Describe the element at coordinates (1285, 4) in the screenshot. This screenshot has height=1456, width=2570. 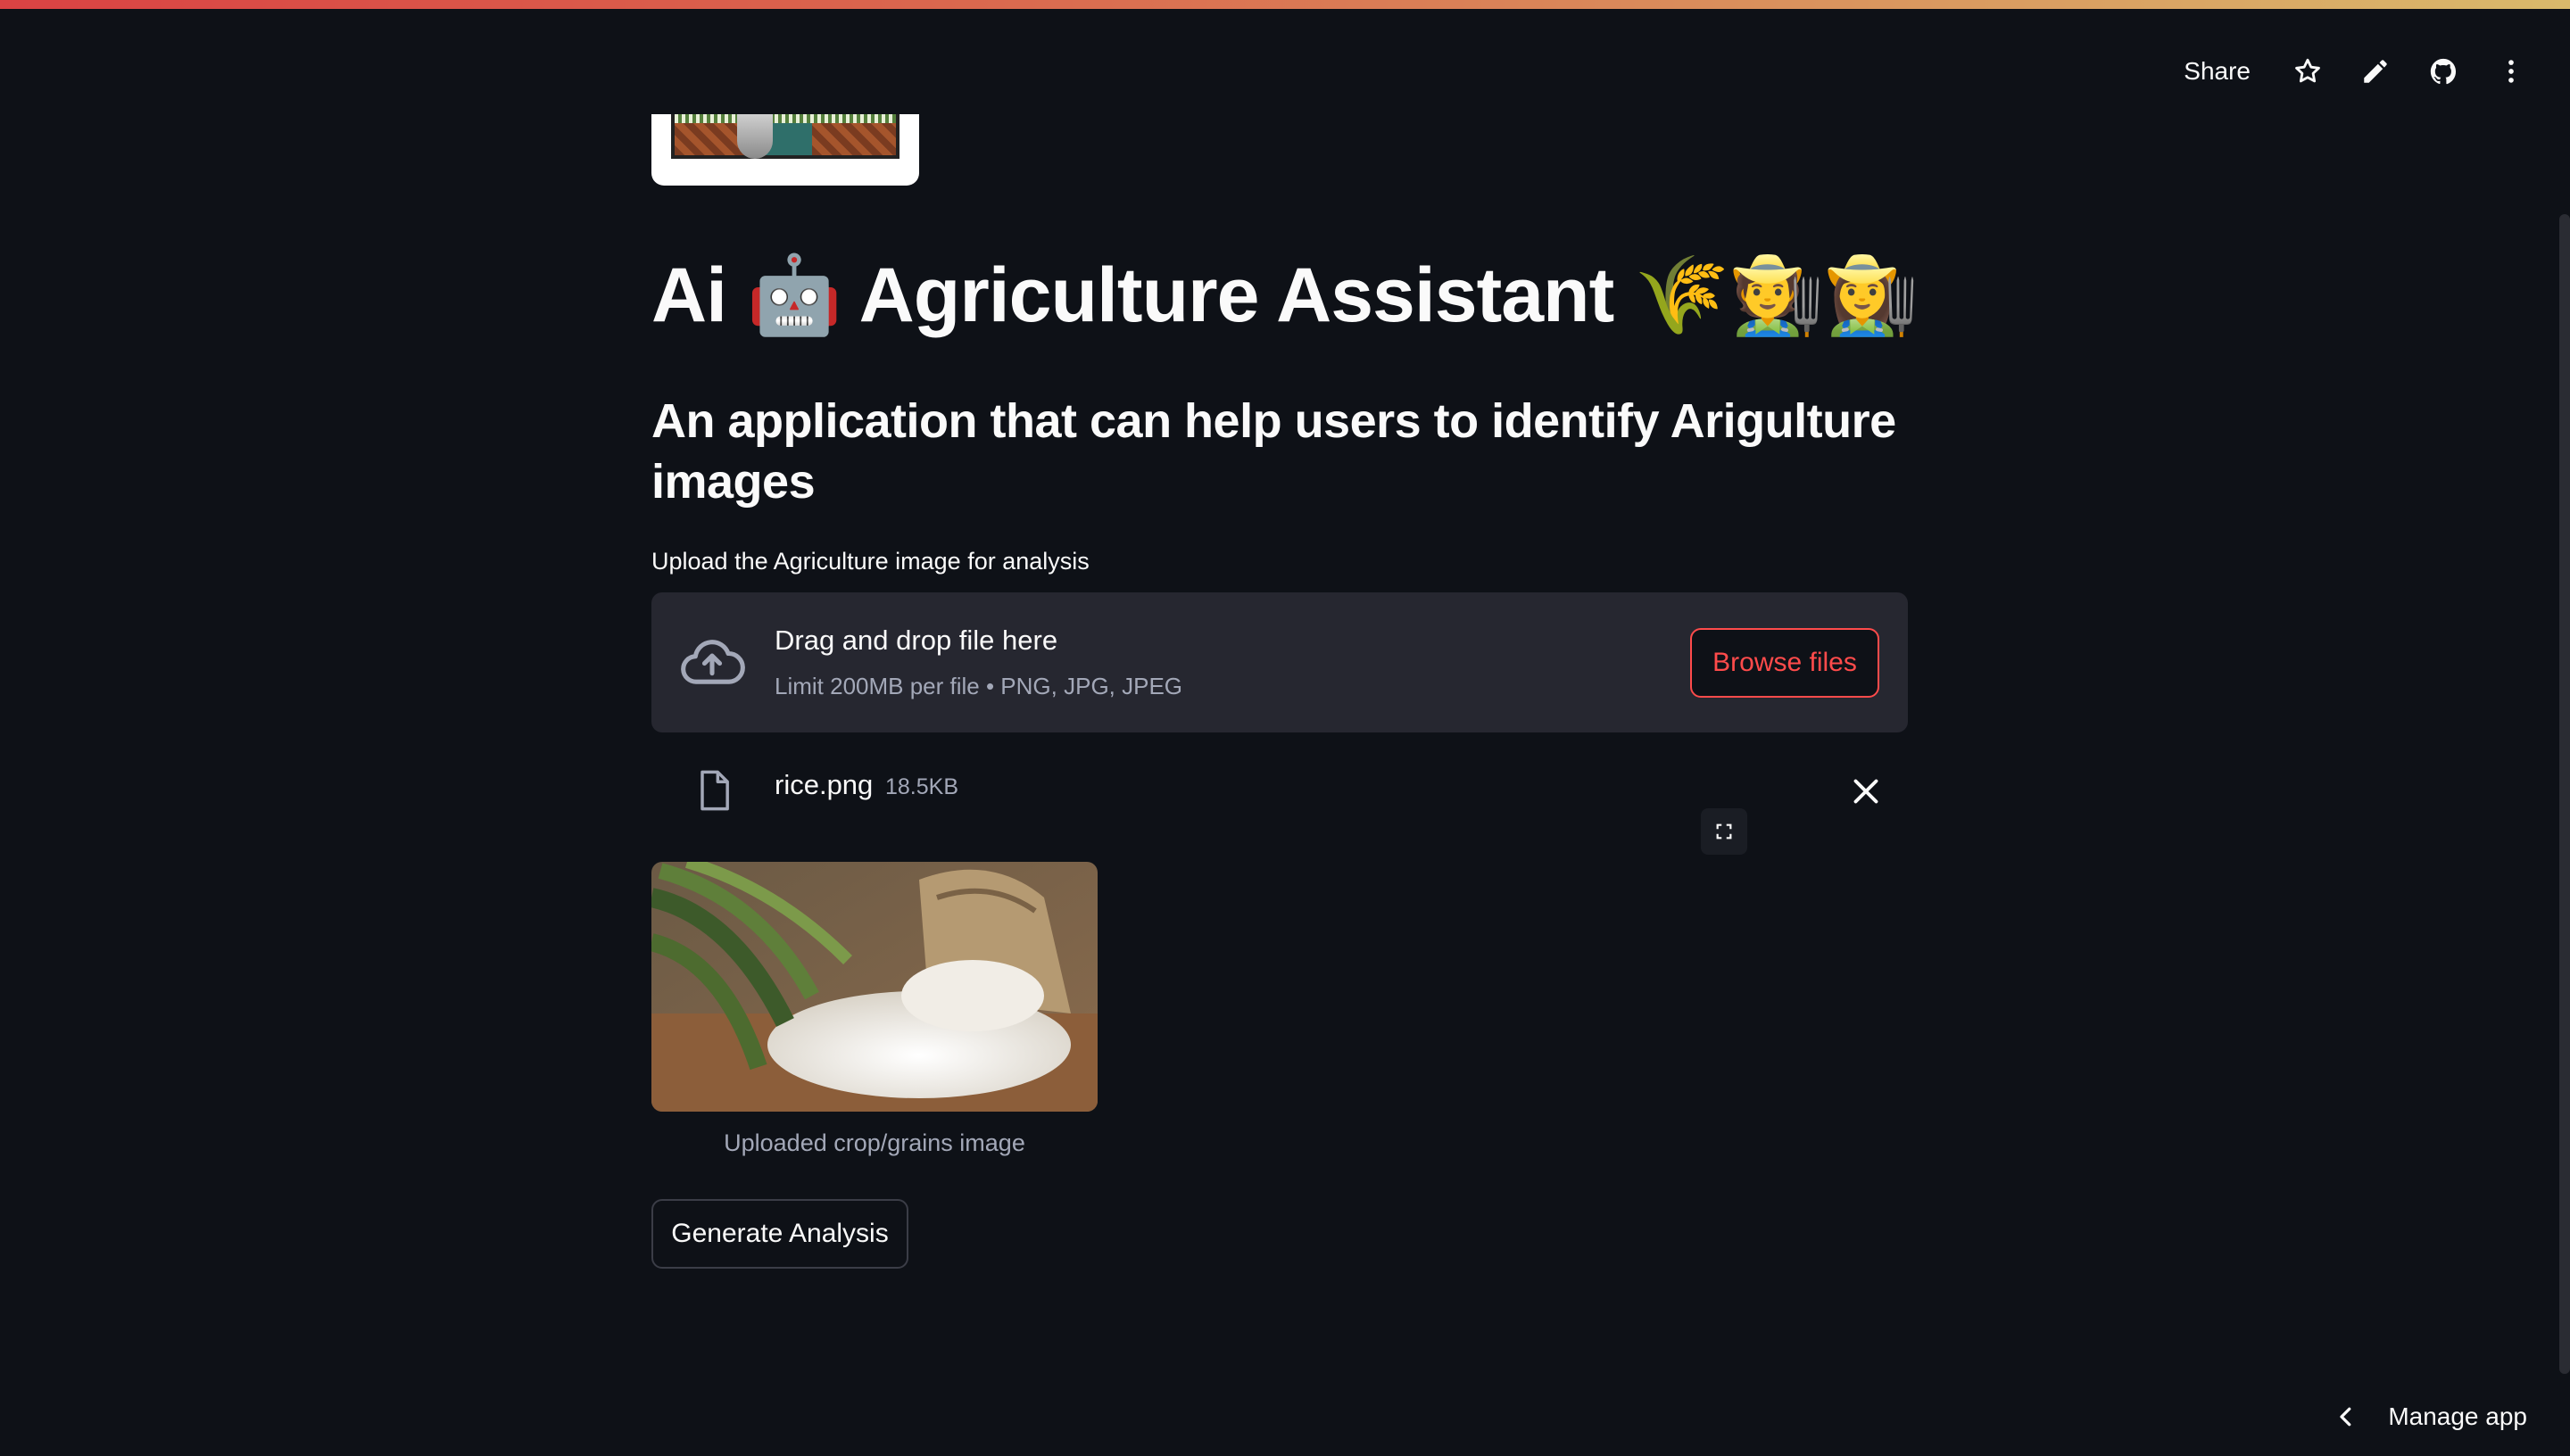
I see `top-decoration-bar` at that location.